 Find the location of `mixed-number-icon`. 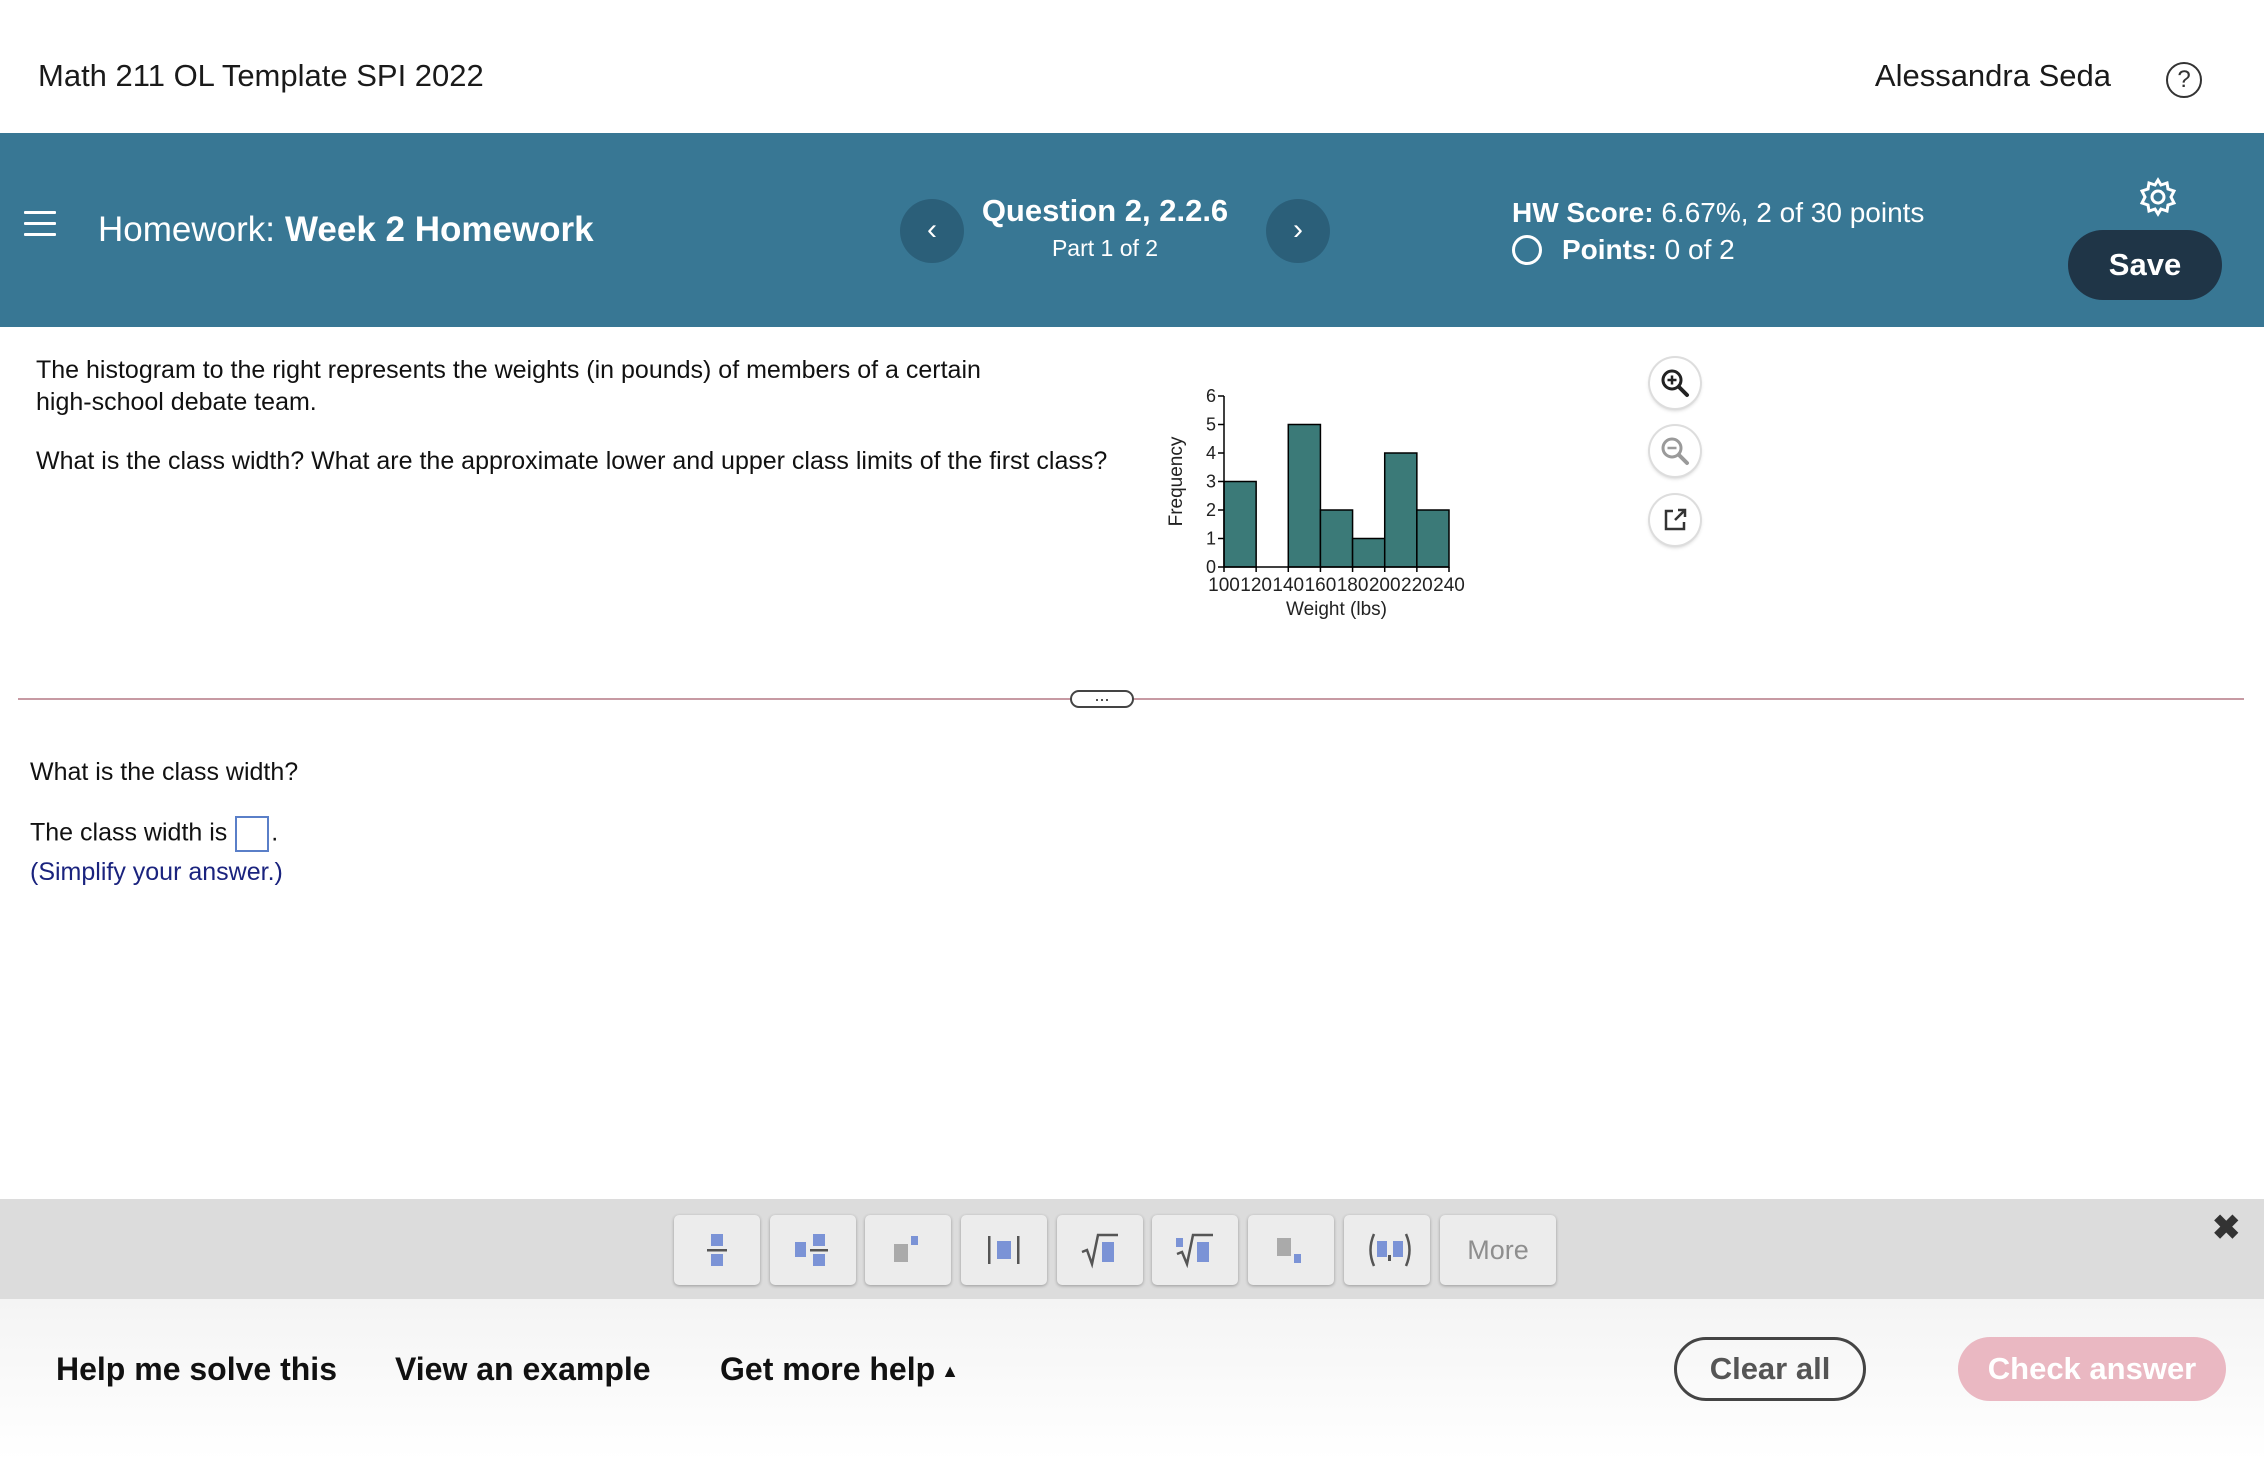

mixed-number-icon is located at coordinates (811, 1250).